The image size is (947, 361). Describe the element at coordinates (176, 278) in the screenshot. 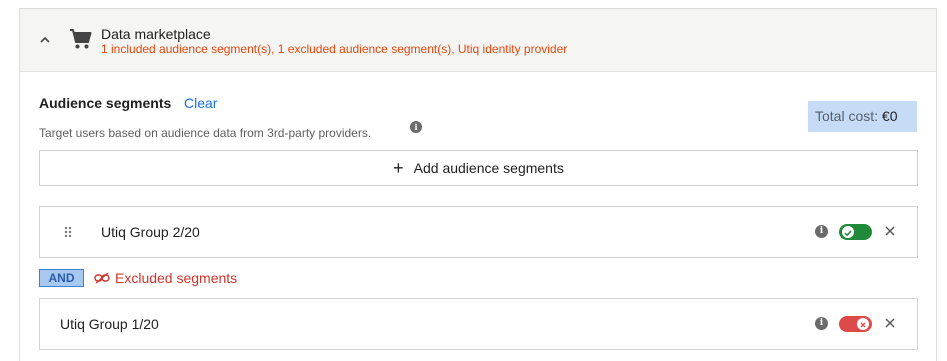

I see `excluded-segments-text: Excluded segments` at that location.